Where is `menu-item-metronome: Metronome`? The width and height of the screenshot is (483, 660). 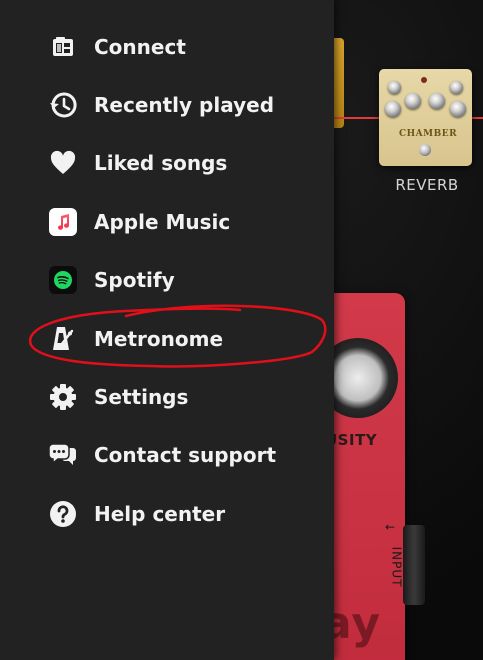 menu-item-metronome: Metronome is located at coordinates (167, 339).